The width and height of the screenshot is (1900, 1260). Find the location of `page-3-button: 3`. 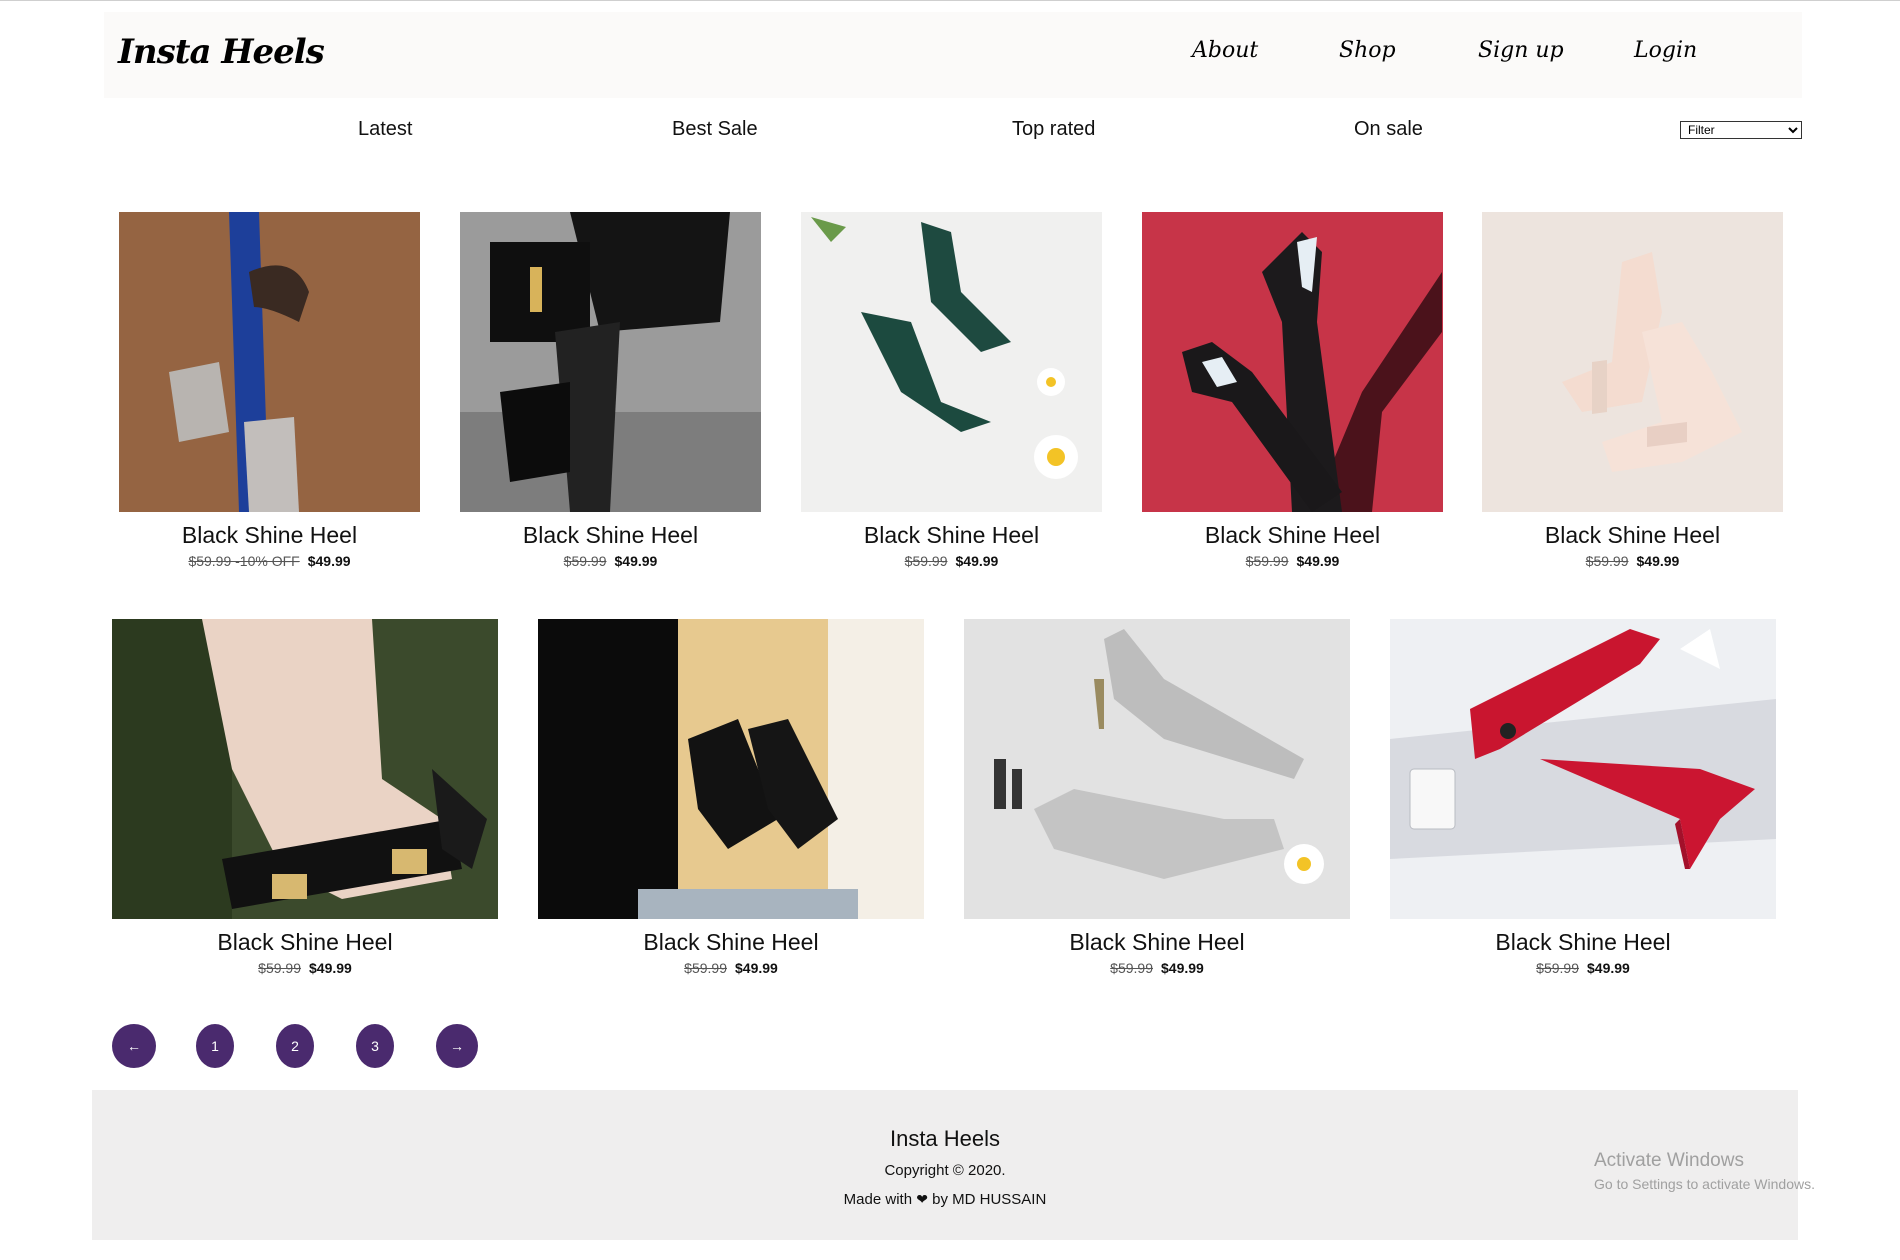

page-3-button: 3 is located at coordinates (375, 1046).